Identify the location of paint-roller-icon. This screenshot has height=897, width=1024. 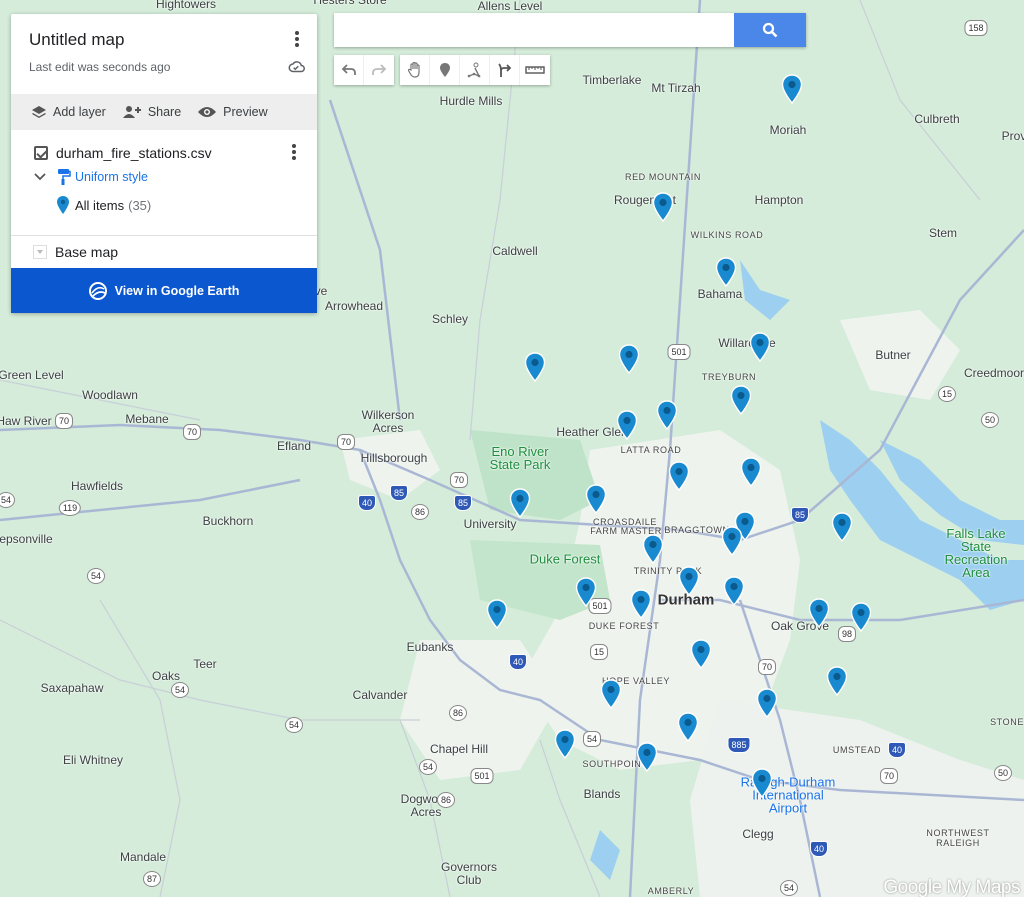
(64, 177).